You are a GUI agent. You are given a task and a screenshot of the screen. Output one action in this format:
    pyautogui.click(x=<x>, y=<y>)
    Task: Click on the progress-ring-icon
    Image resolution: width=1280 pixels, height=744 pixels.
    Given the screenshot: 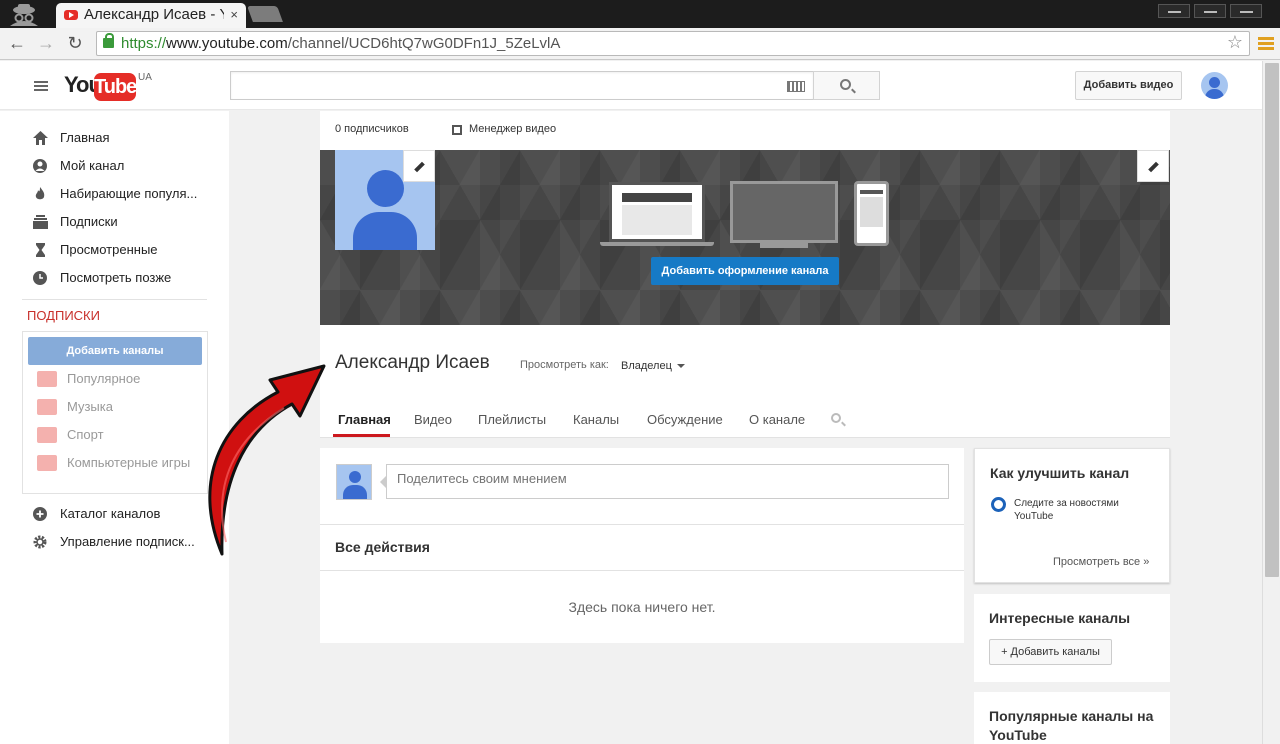 What is the action you would take?
    pyautogui.click(x=998, y=504)
    